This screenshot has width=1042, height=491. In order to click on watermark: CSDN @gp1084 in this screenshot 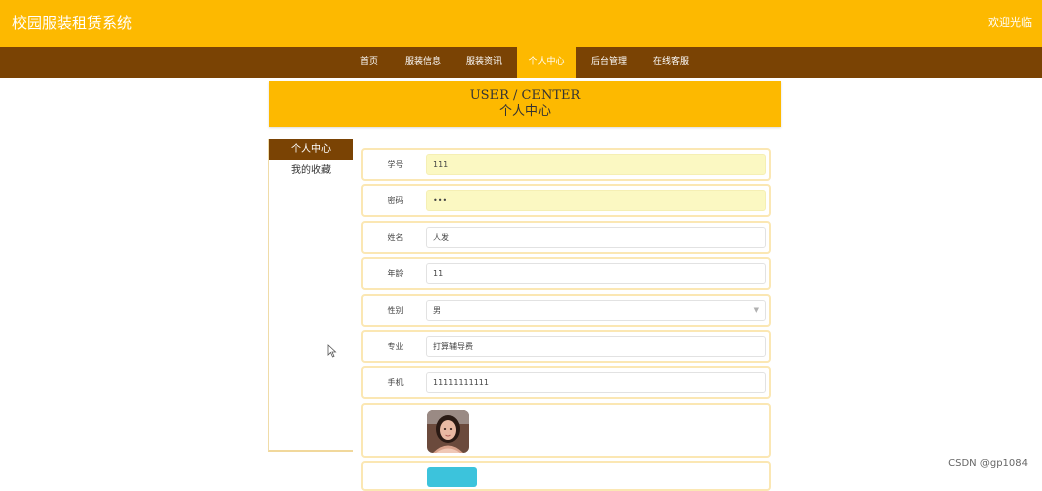, I will do `click(988, 463)`.